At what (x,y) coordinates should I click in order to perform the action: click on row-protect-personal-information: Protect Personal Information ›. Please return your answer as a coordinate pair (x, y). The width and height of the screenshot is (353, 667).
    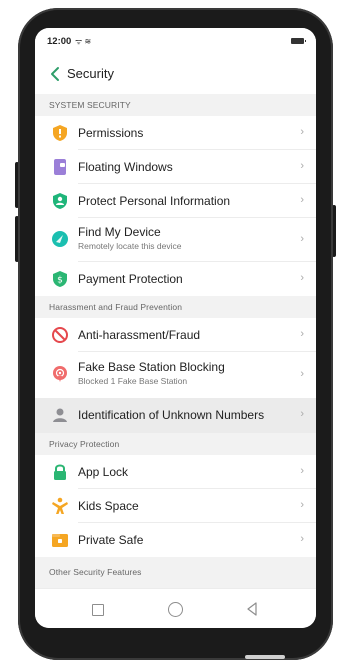
    Looking at the image, I should click on (175, 201).